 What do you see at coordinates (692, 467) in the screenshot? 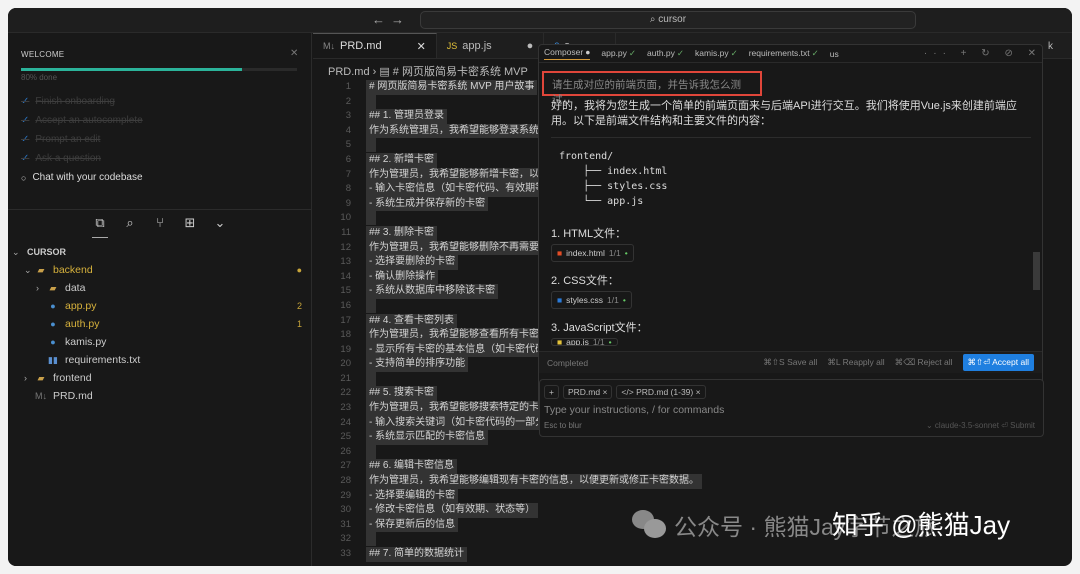
I see `code-line: 27 ## 6. 编辑卡密信息` at bounding box center [692, 467].